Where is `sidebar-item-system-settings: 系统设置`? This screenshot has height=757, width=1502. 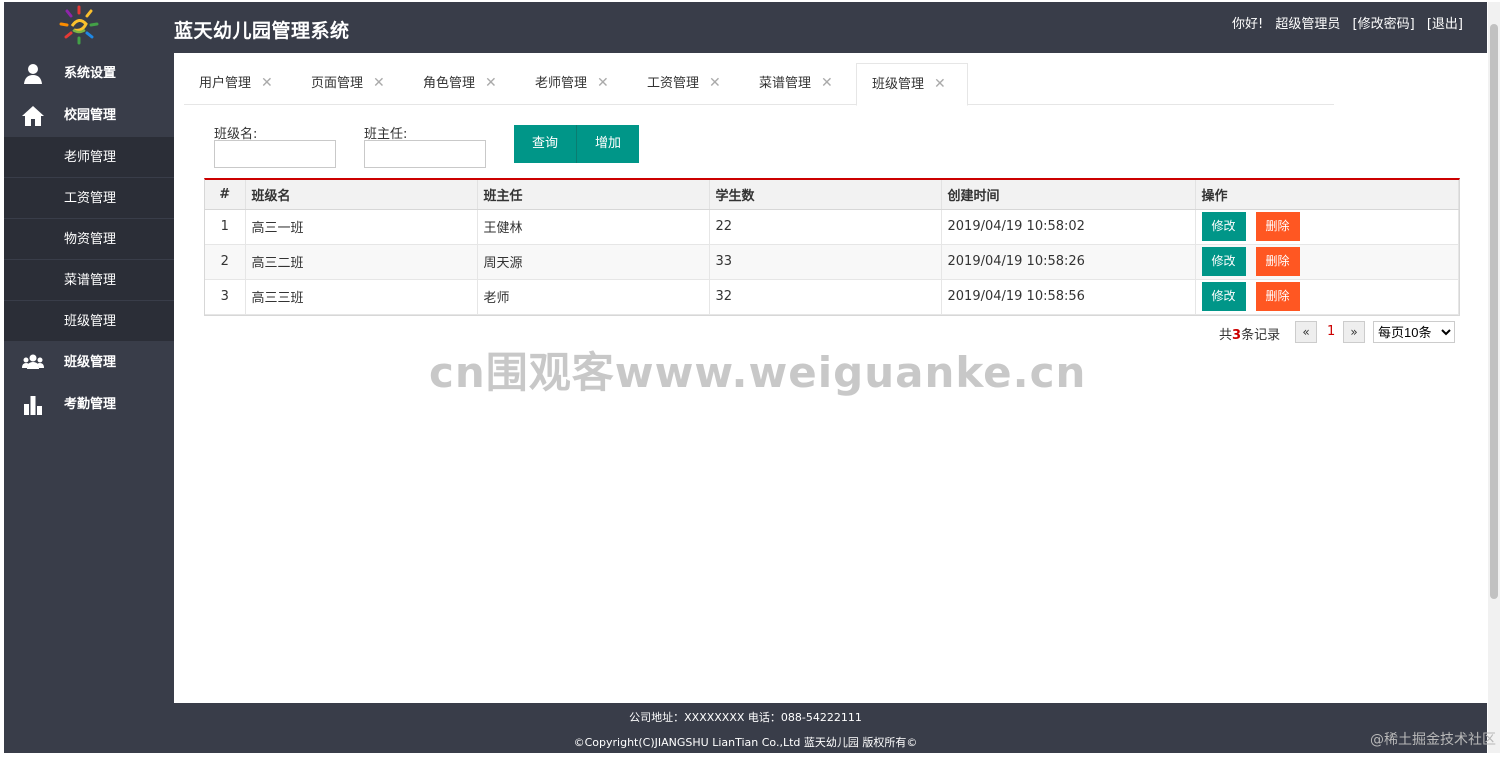
sidebar-item-system-settings: 系统设置 is located at coordinates (89, 74).